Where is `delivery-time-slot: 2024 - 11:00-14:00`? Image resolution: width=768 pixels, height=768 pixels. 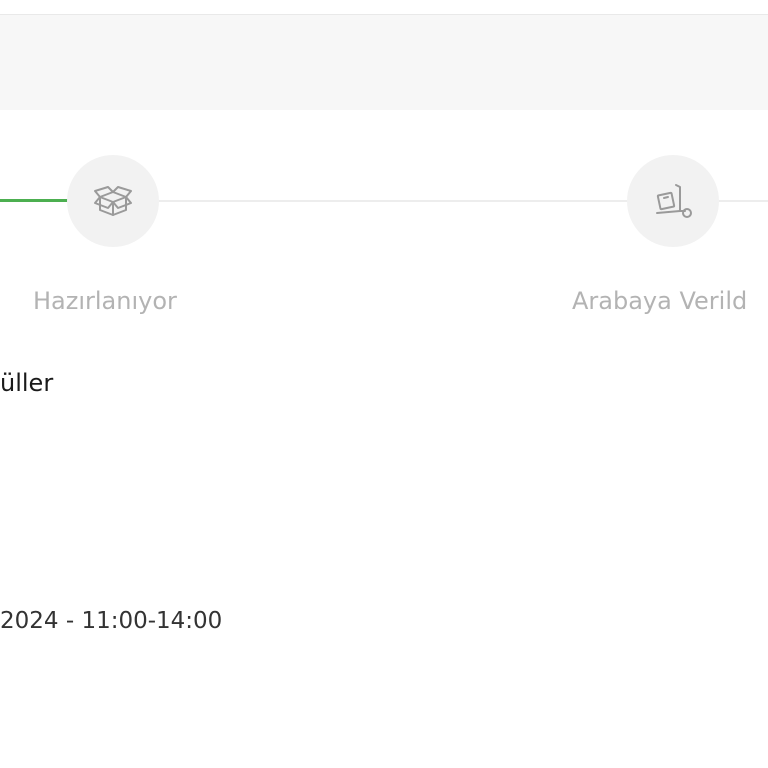
delivery-time-slot: 2024 - 11:00-14:00 is located at coordinates (111, 621).